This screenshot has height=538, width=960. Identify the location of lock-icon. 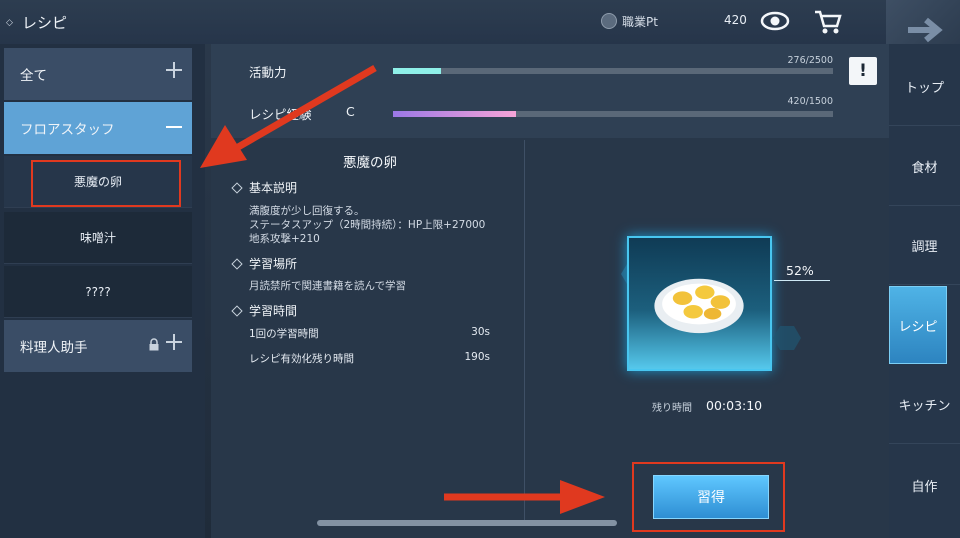
(154, 344).